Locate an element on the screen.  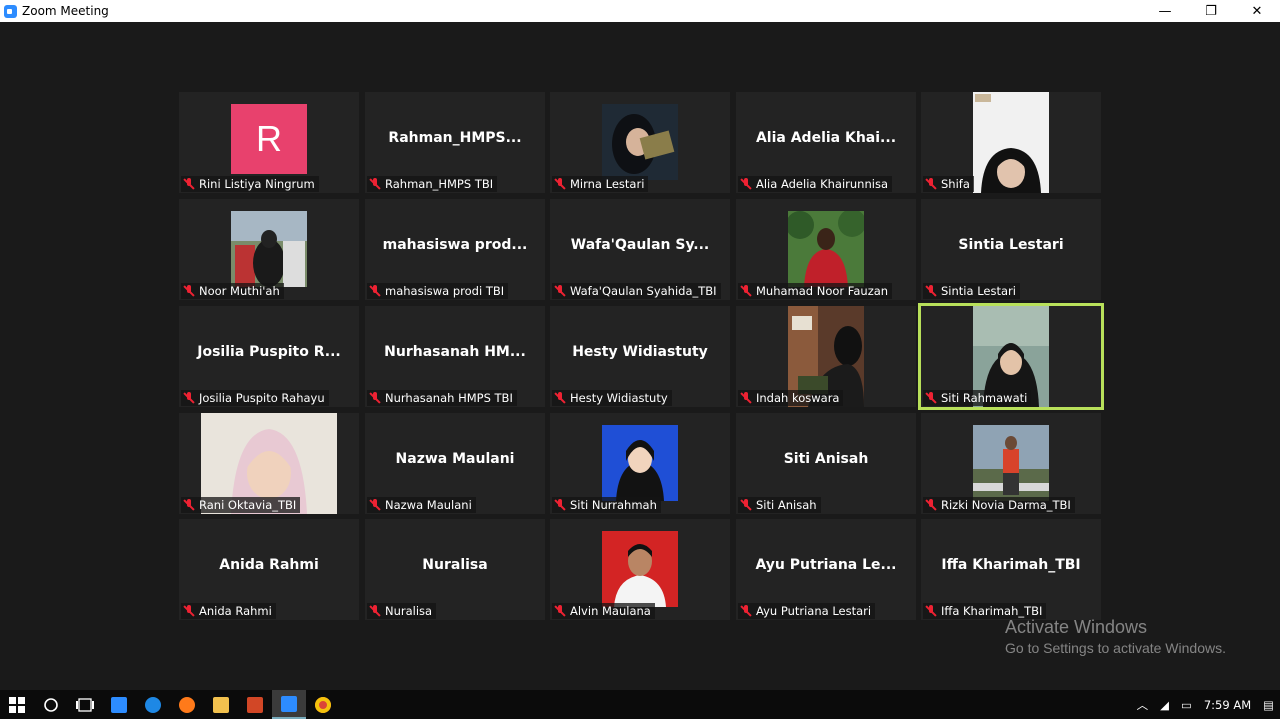
folder-icon is located at coordinates (221, 704).